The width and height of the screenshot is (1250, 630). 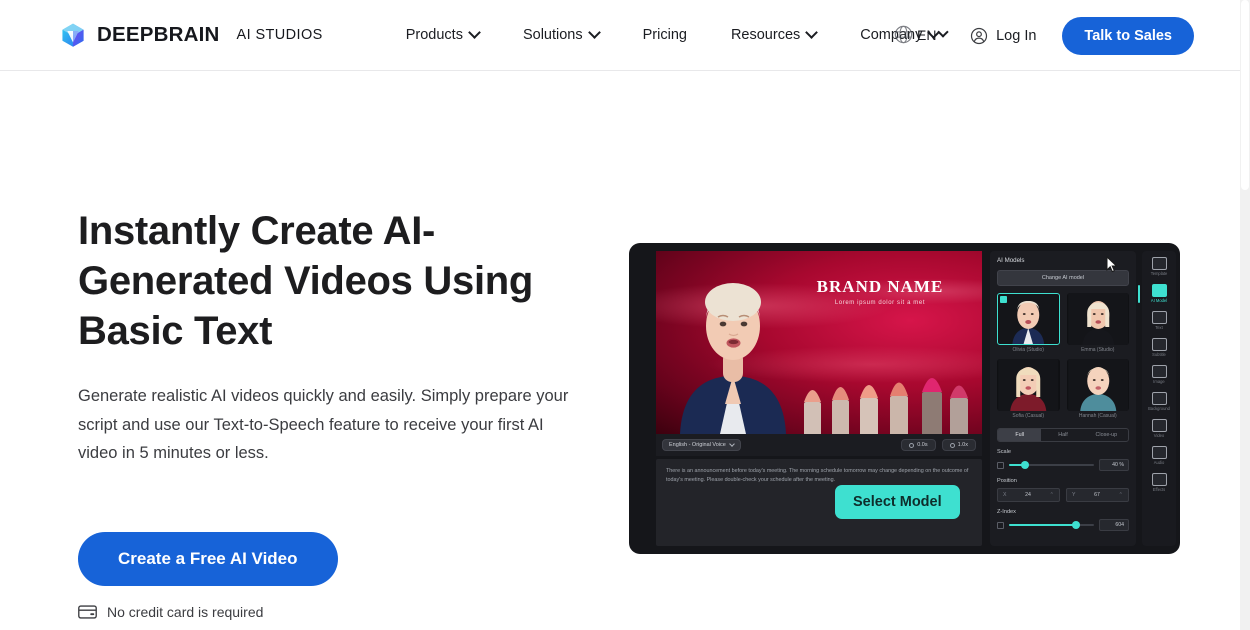 What do you see at coordinates (1159, 428) in the screenshot?
I see `rail-item-video: Video` at bounding box center [1159, 428].